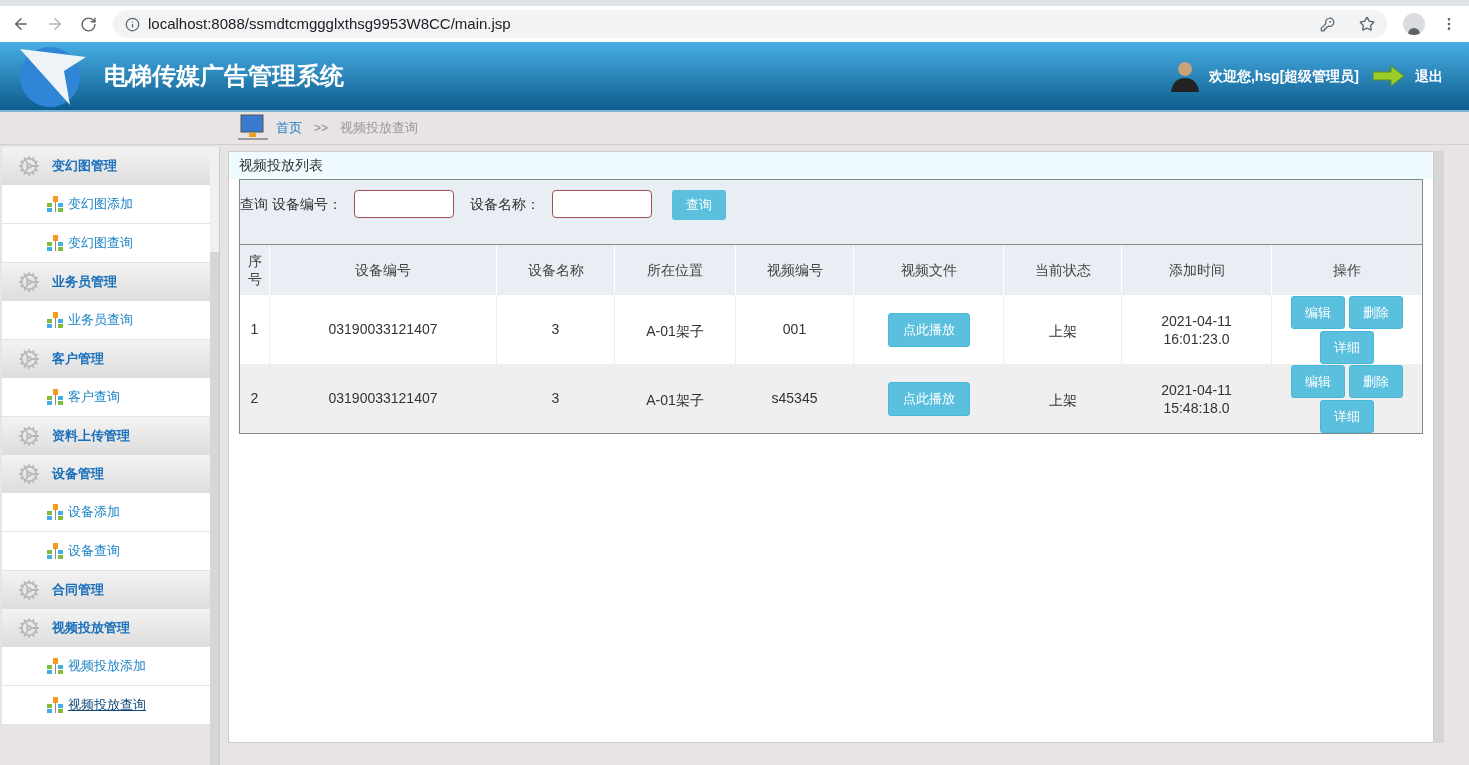  Describe the element at coordinates (831, 165) in the screenshot. I see `panel-title: 视频投放列表` at that location.